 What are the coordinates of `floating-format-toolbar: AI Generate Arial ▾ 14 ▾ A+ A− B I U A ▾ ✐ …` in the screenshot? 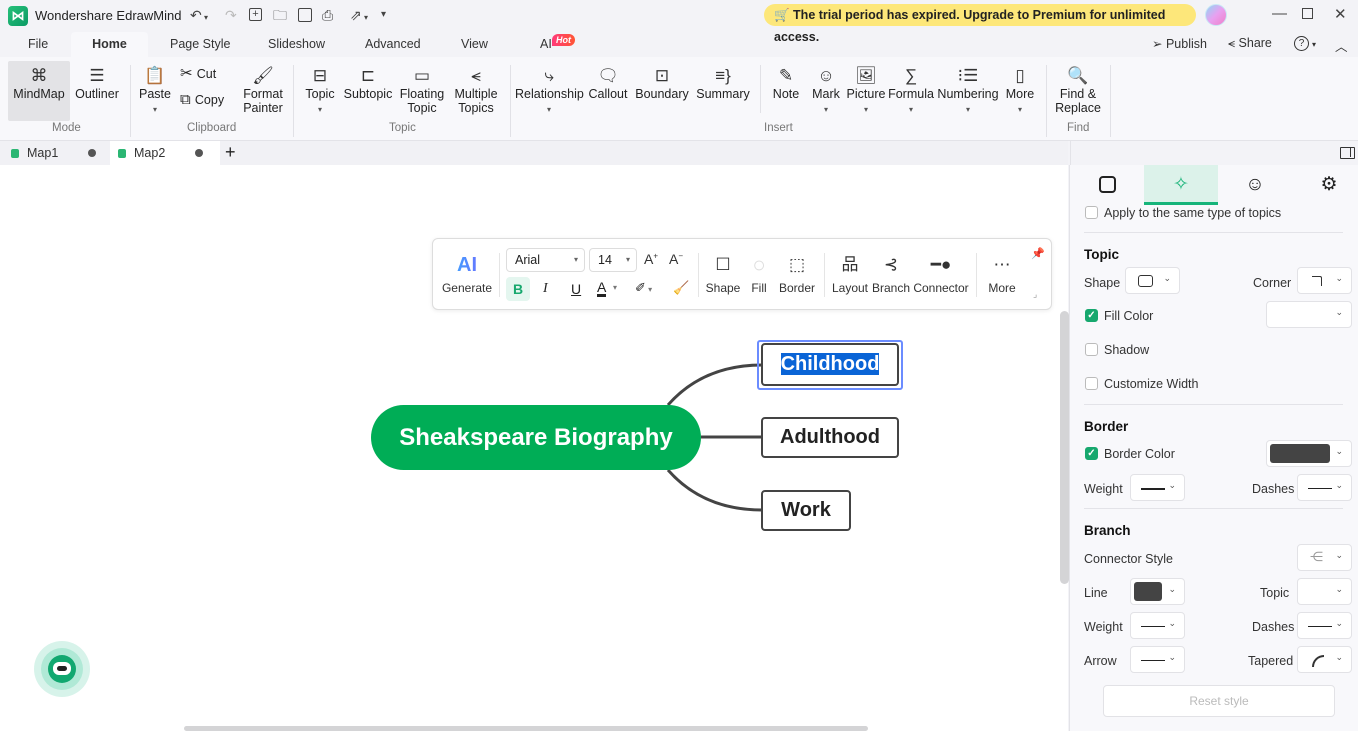 It's located at (742, 274).